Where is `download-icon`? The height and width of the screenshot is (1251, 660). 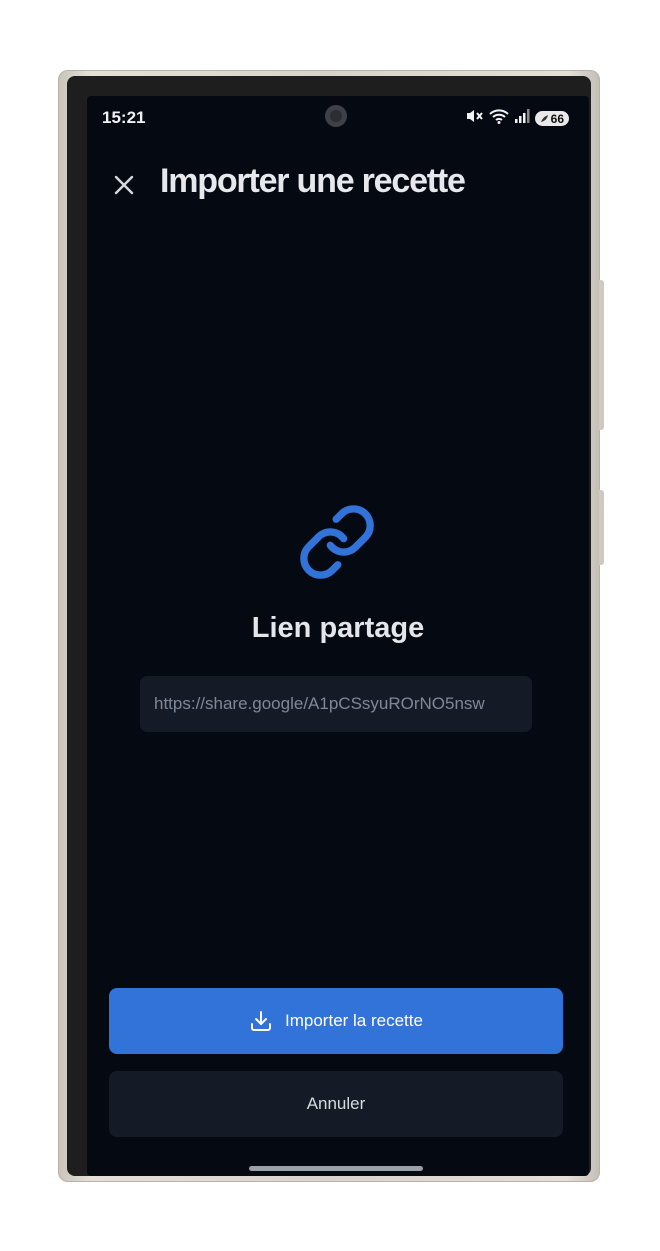
download-icon is located at coordinates (261, 1021).